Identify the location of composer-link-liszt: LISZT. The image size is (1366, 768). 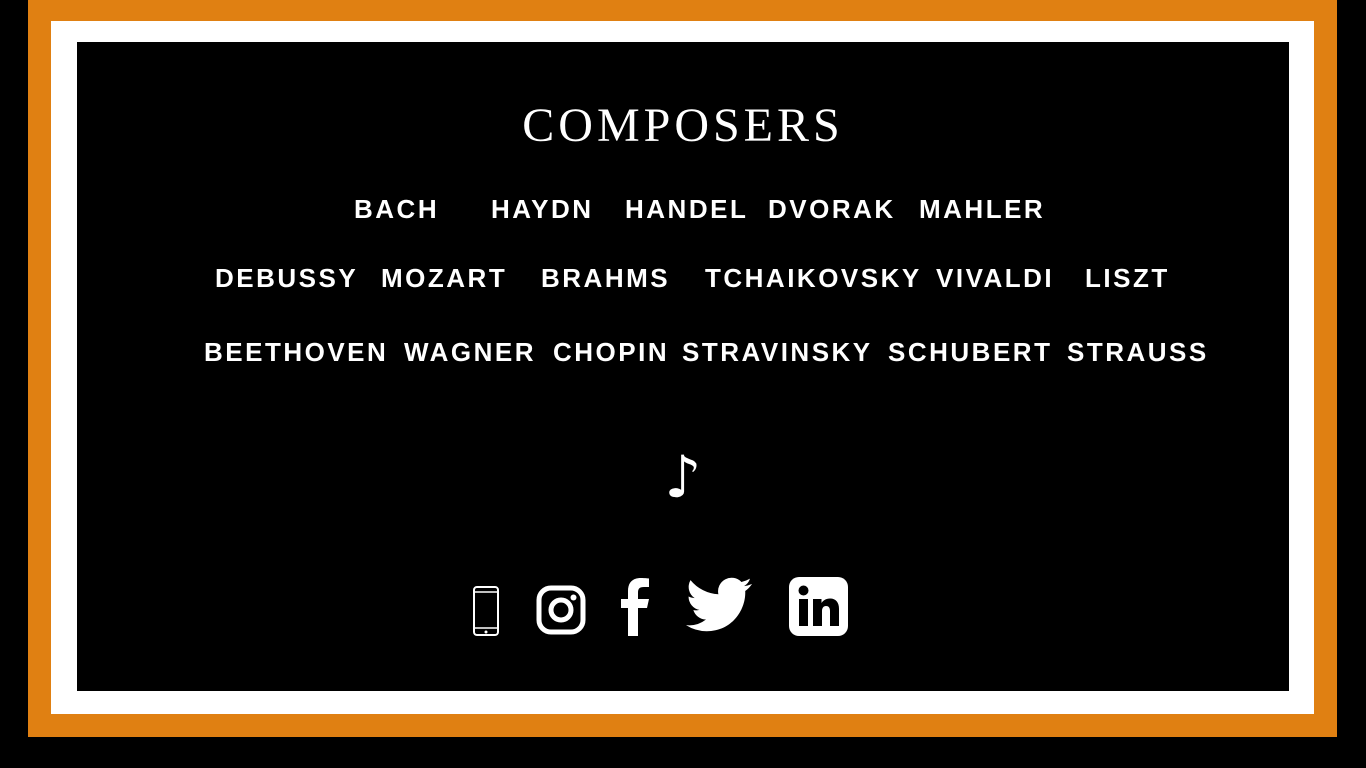
(1127, 278).